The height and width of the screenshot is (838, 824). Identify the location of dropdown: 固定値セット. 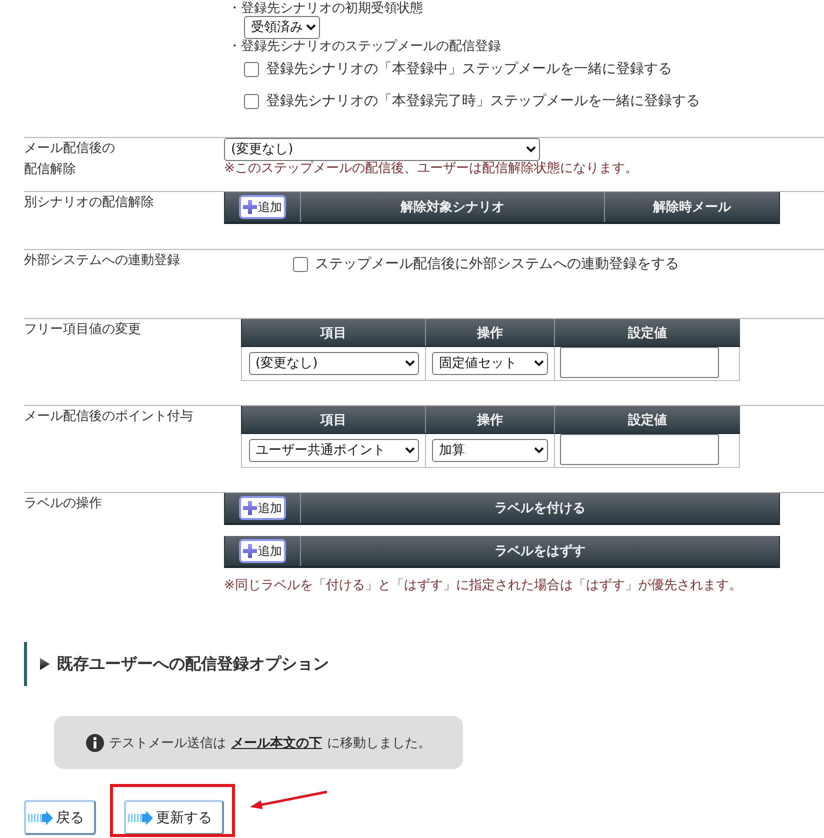
(490, 363).